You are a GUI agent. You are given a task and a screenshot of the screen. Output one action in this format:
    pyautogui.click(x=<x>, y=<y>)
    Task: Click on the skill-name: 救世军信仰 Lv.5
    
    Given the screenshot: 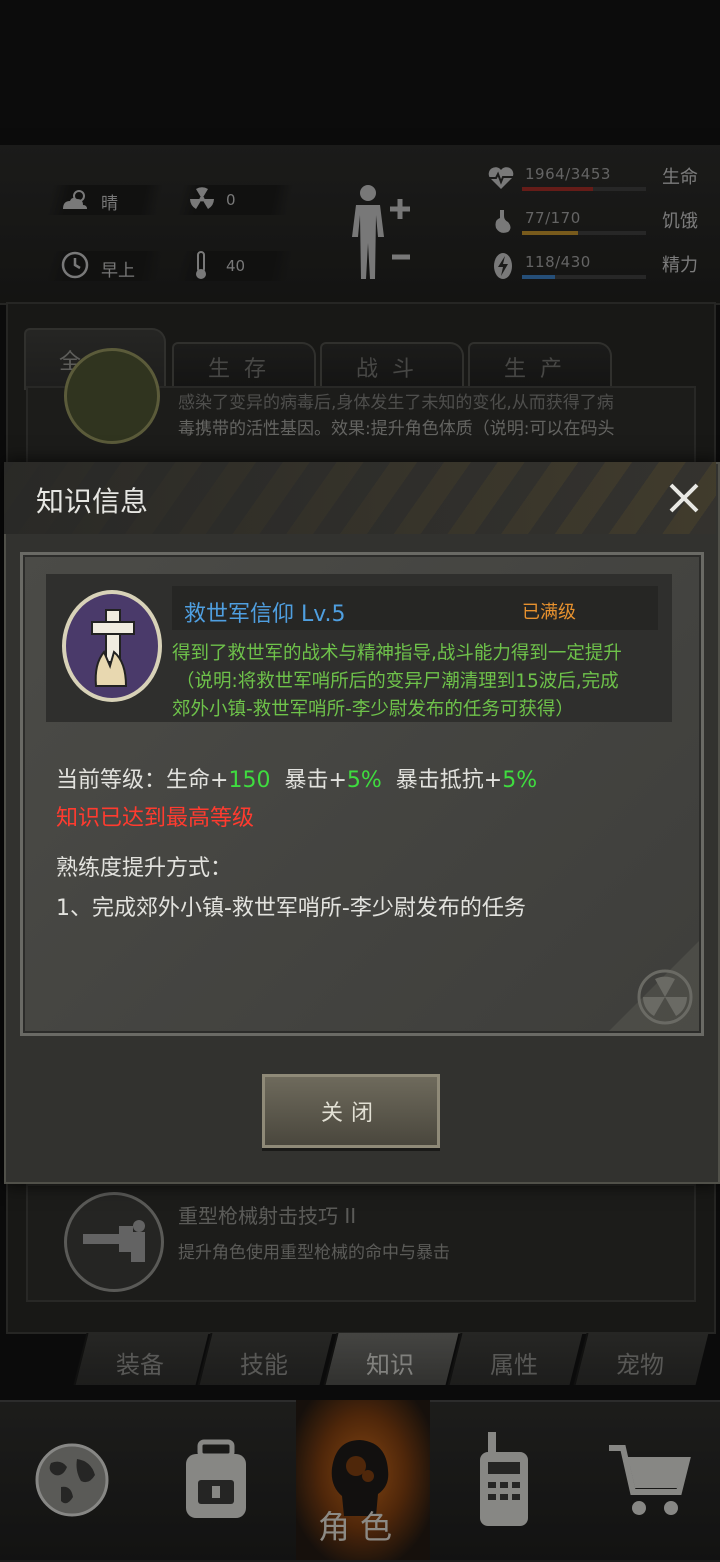 What is the action you would take?
    pyautogui.click(x=265, y=614)
    